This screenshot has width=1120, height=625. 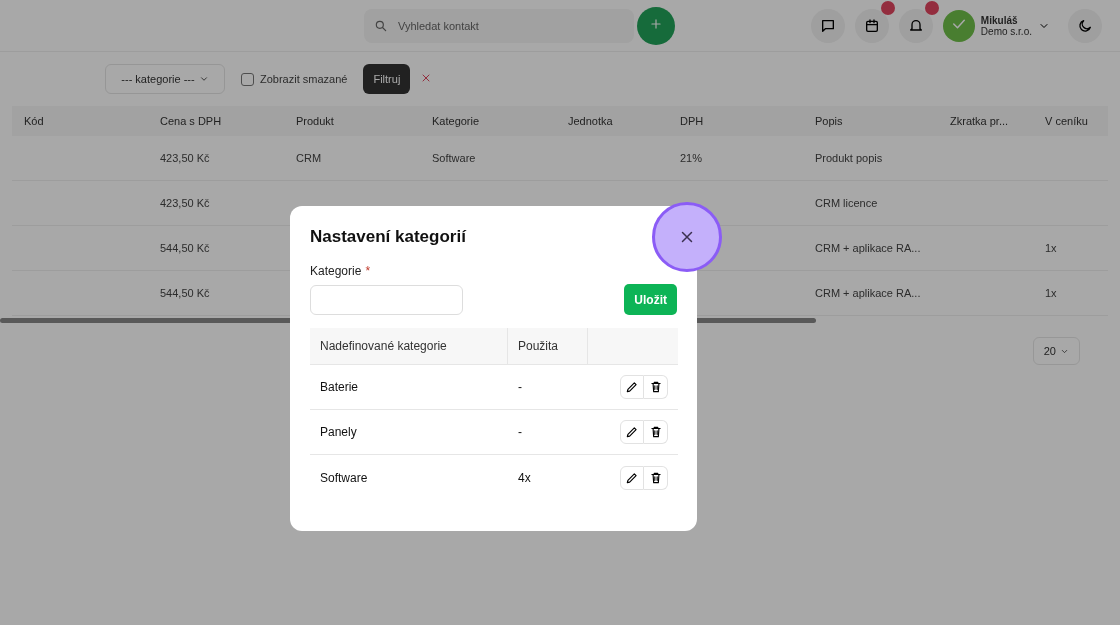 What do you see at coordinates (387, 79) in the screenshot?
I see `filter-button: Filtruj` at bounding box center [387, 79].